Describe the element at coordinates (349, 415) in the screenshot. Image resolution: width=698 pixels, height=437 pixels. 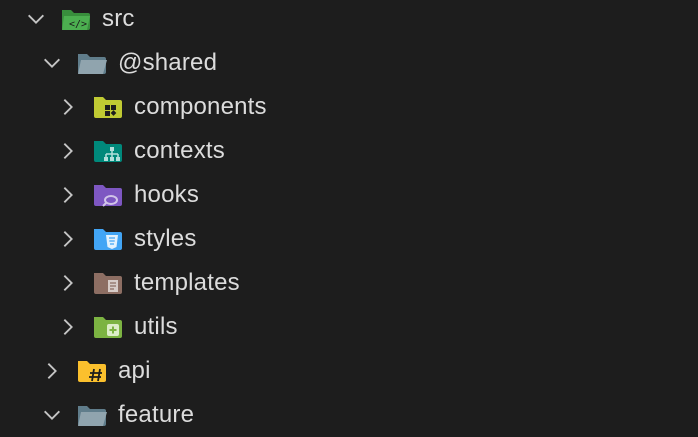
I see `tree-item-feature: feature` at that location.